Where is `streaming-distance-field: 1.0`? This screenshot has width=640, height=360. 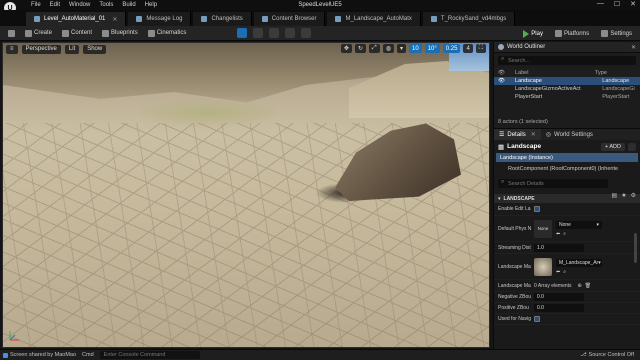 streaming-distance-field: 1.0 is located at coordinates (559, 247).